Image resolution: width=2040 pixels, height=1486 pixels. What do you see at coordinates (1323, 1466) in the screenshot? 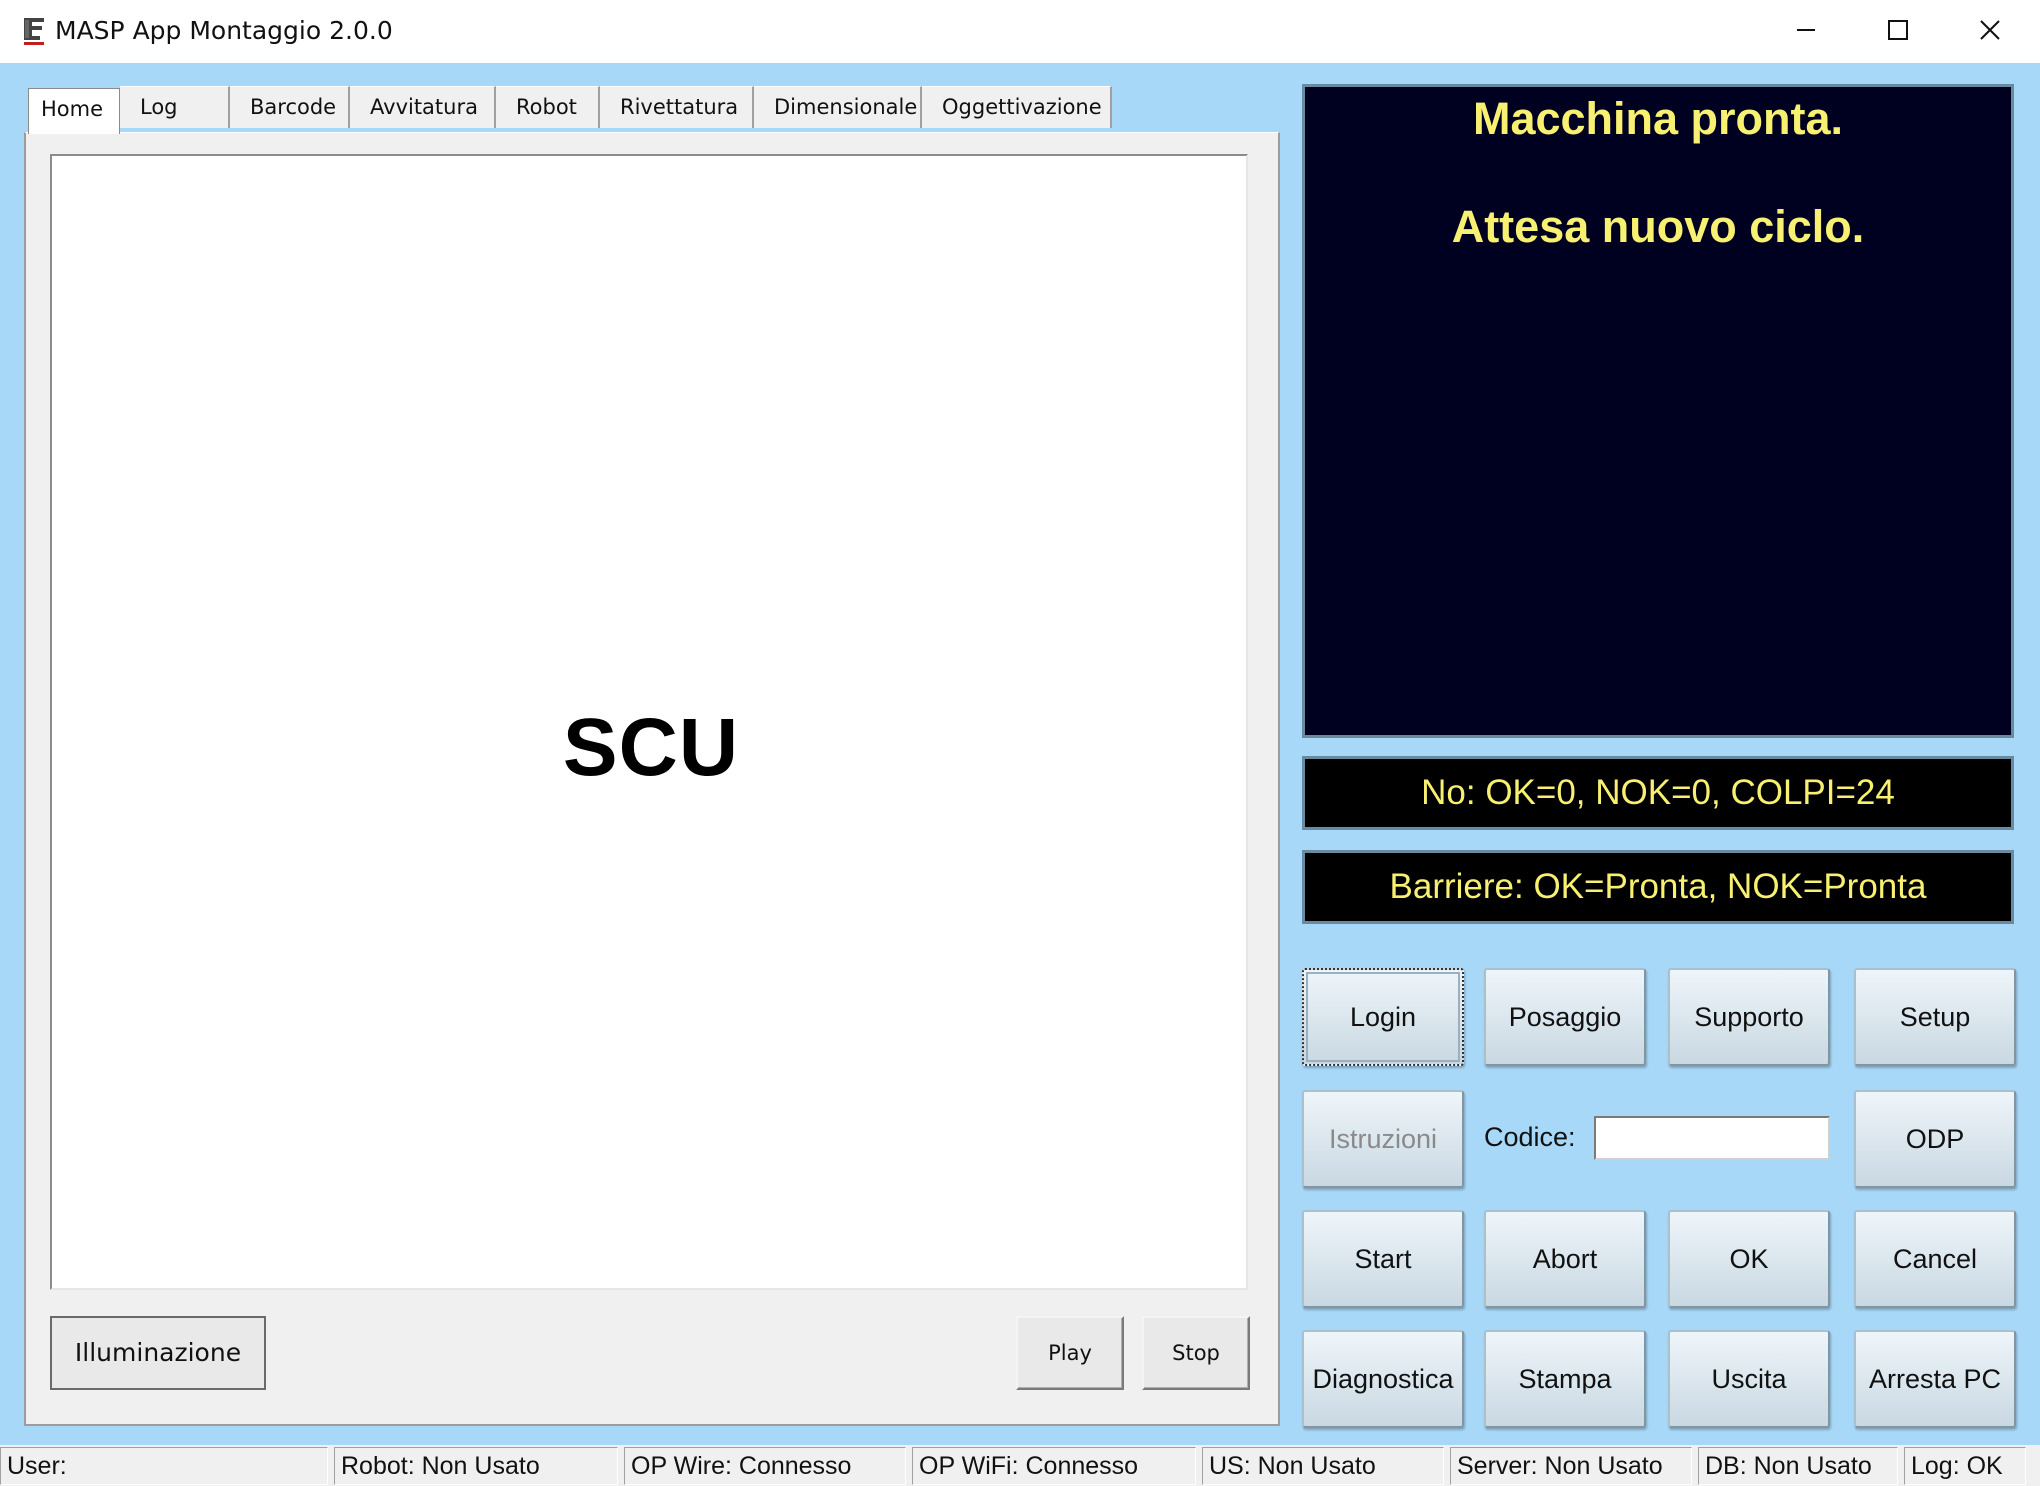
I see `status-us: US: Non Usato` at bounding box center [1323, 1466].